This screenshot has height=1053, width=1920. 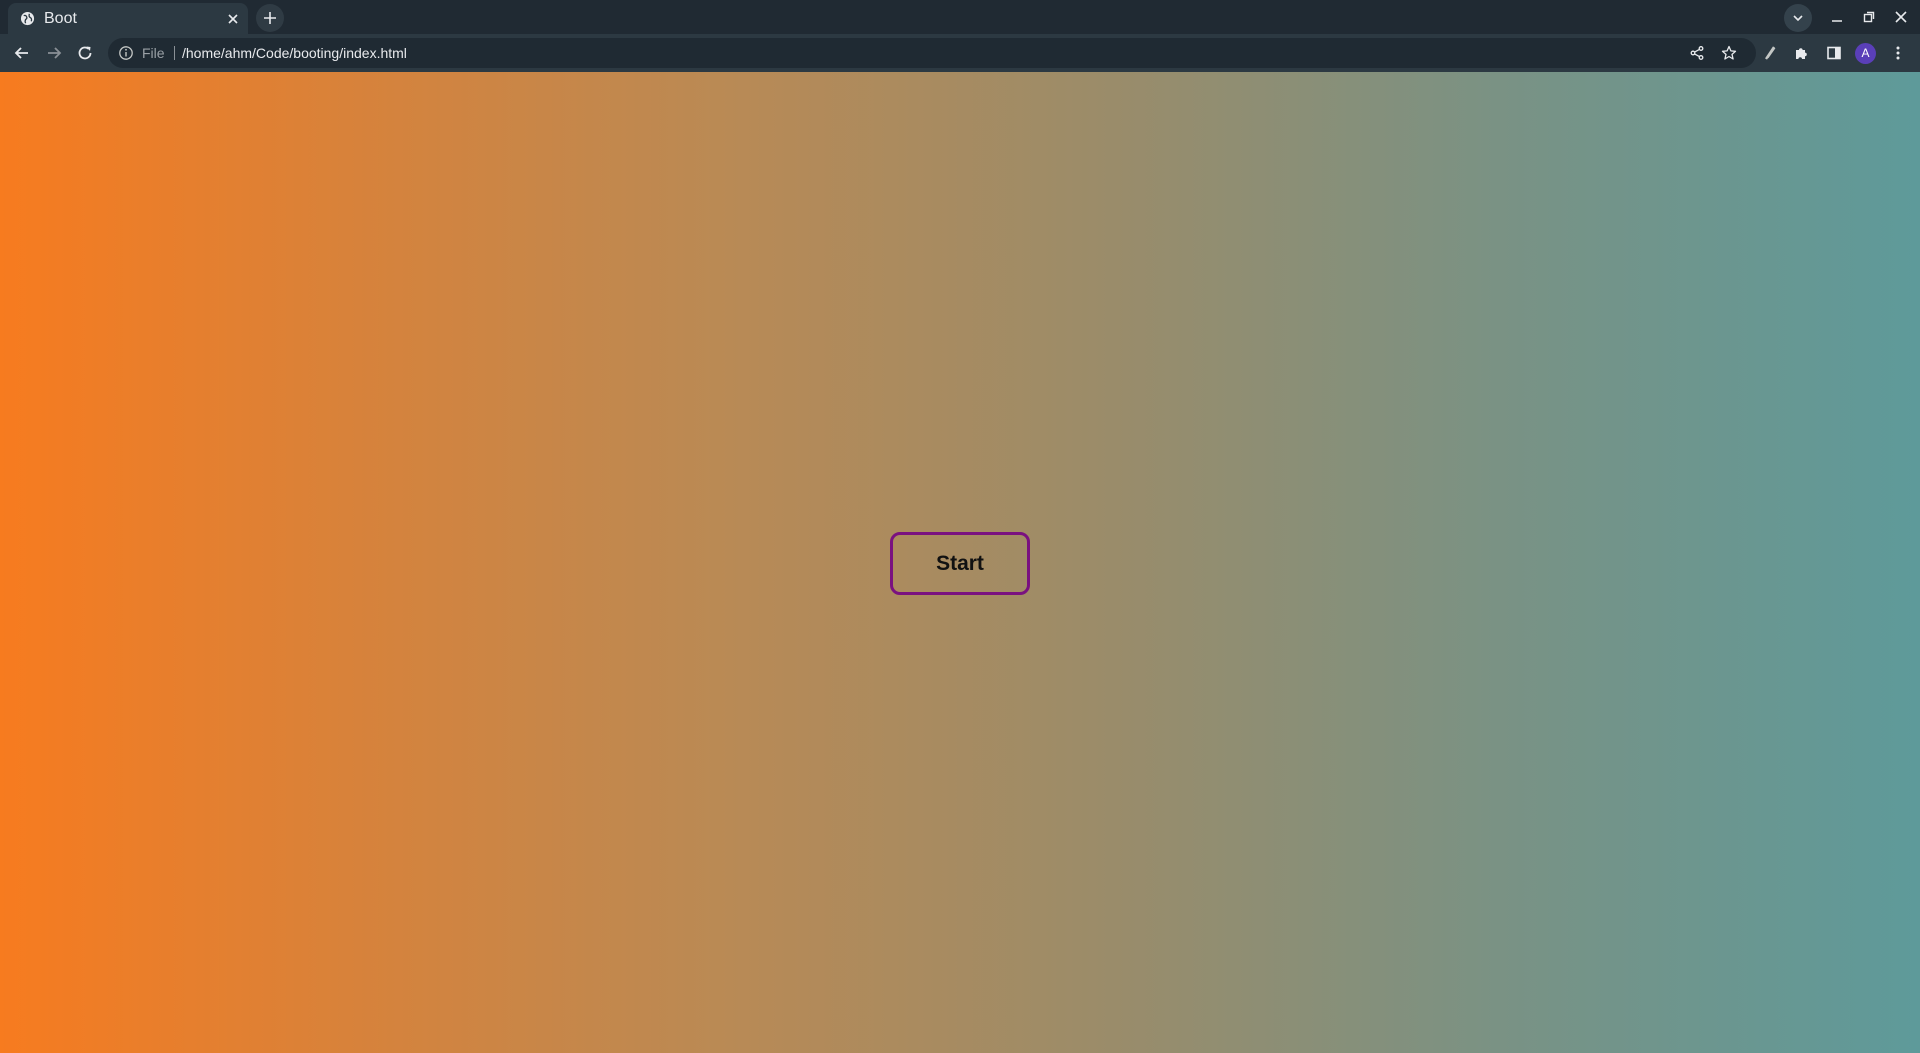 What do you see at coordinates (1865, 53) in the screenshot?
I see `profile-avatar: A` at bounding box center [1865, 53].